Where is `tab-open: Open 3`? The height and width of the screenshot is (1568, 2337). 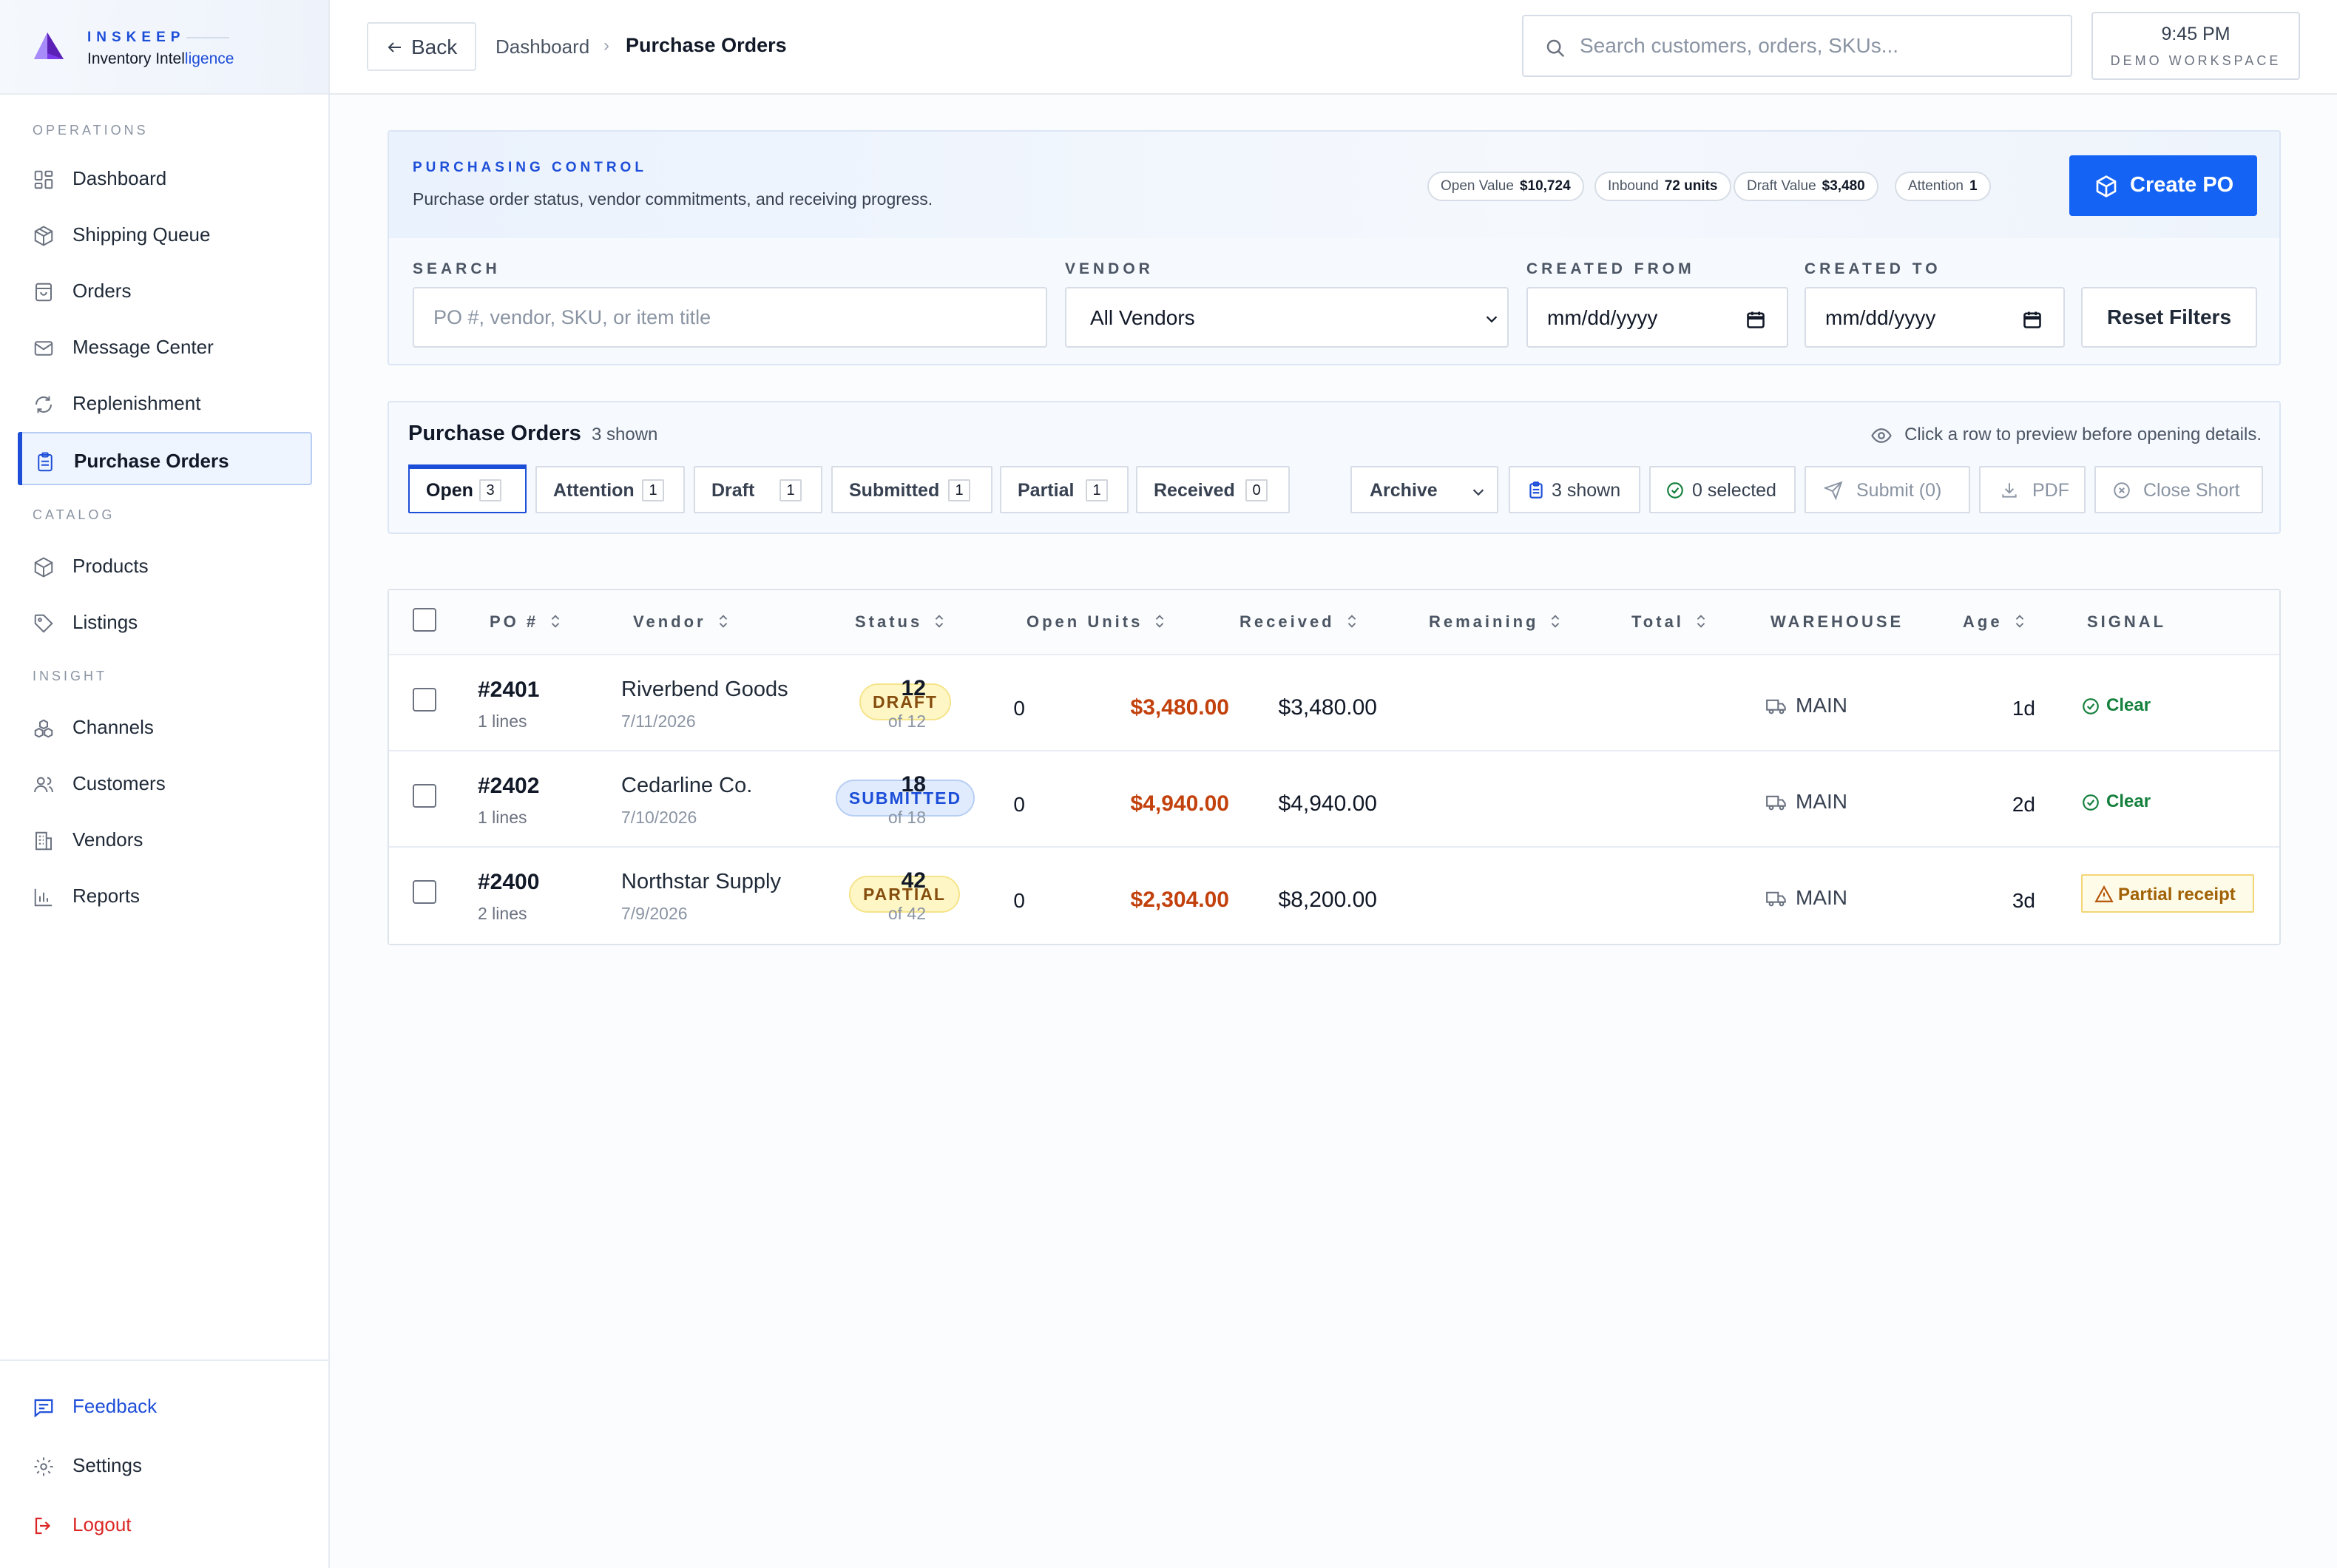
tab-open: Open 3 is located at coordinates (467, 488).